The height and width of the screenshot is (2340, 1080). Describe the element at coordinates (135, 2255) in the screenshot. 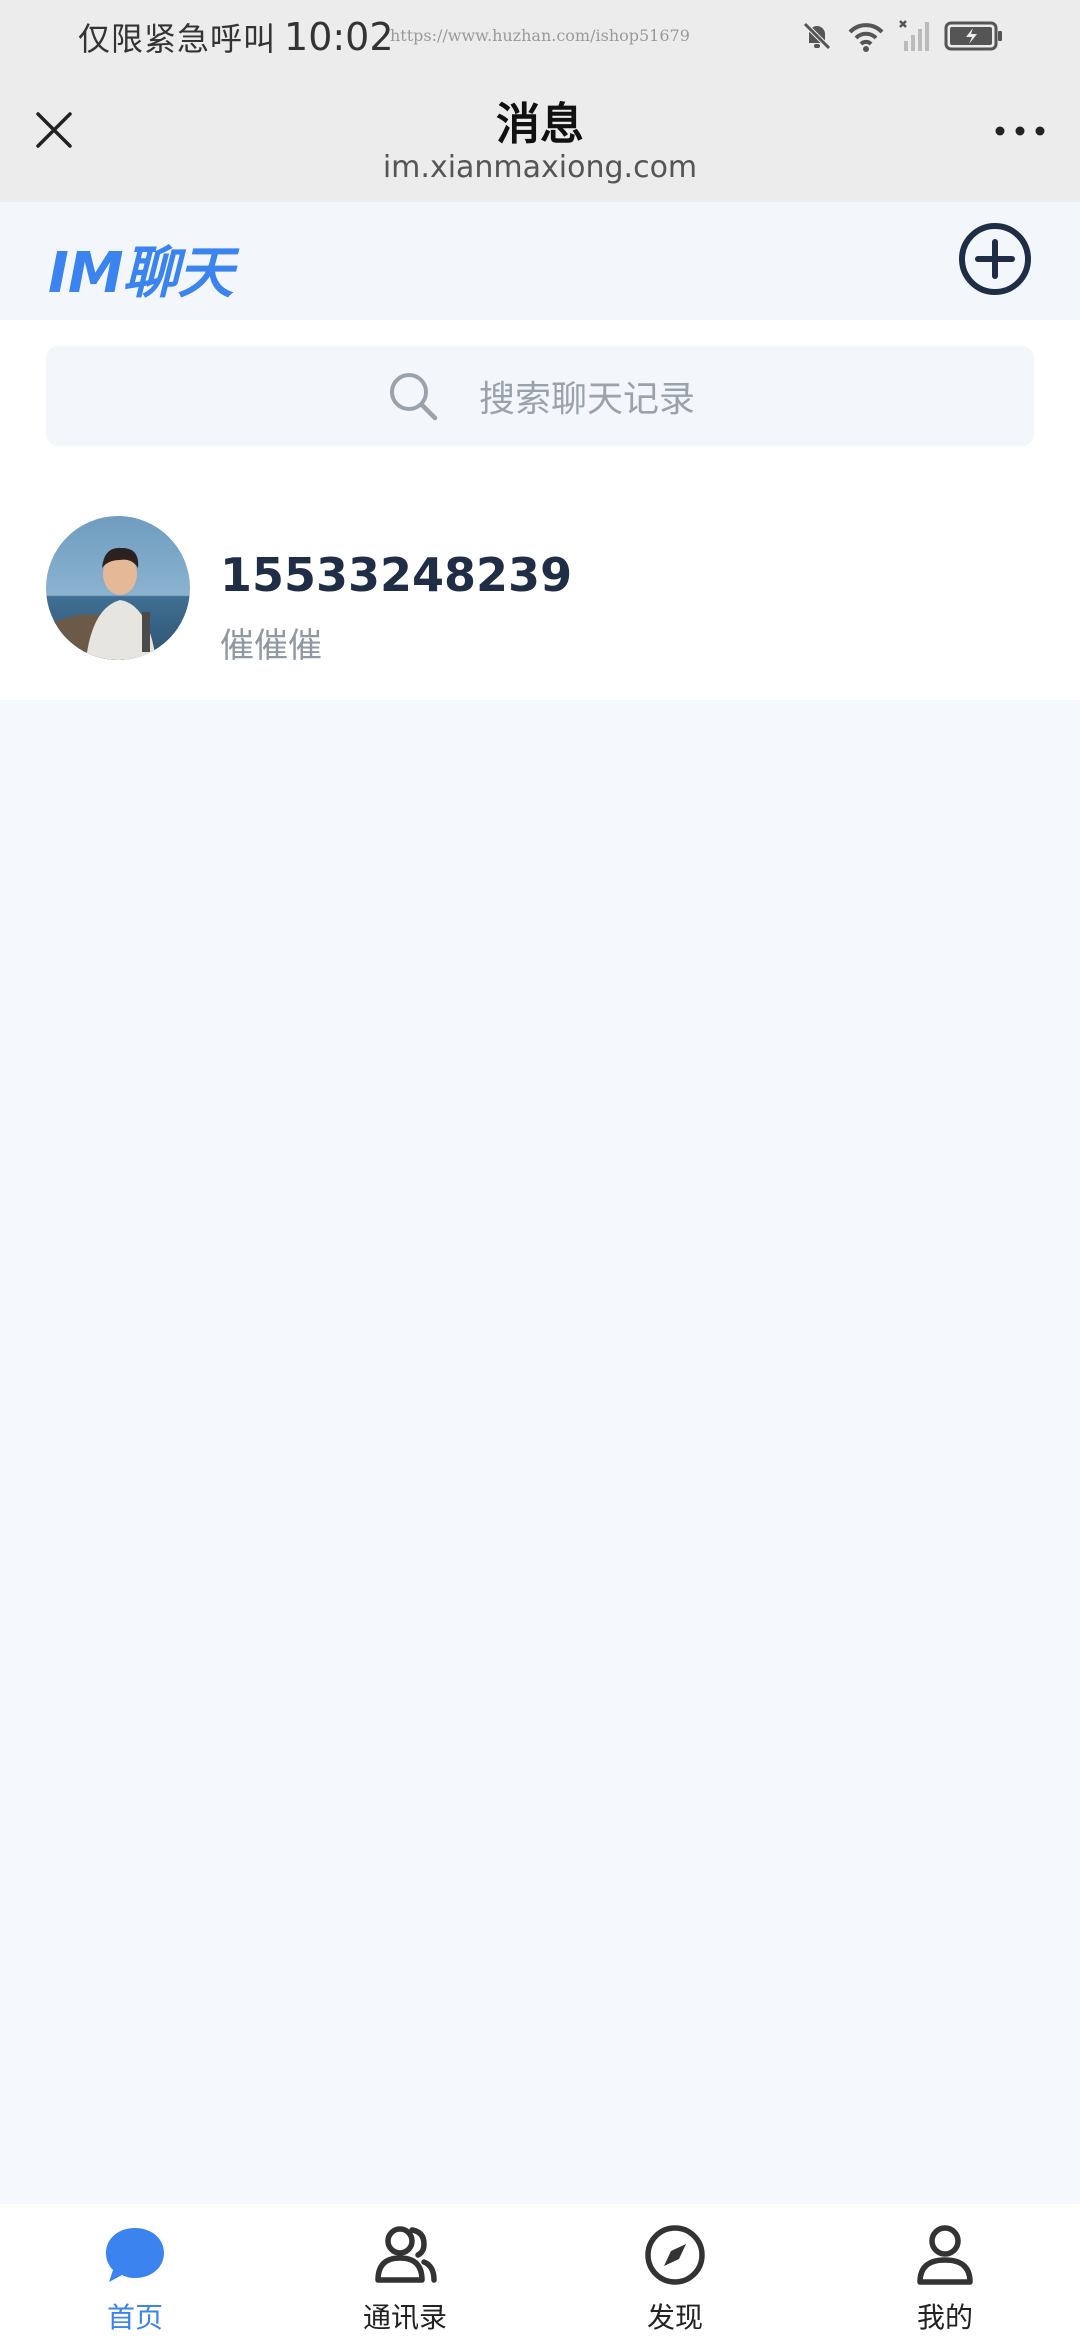

I see `chat-bubble-icon` at that location.